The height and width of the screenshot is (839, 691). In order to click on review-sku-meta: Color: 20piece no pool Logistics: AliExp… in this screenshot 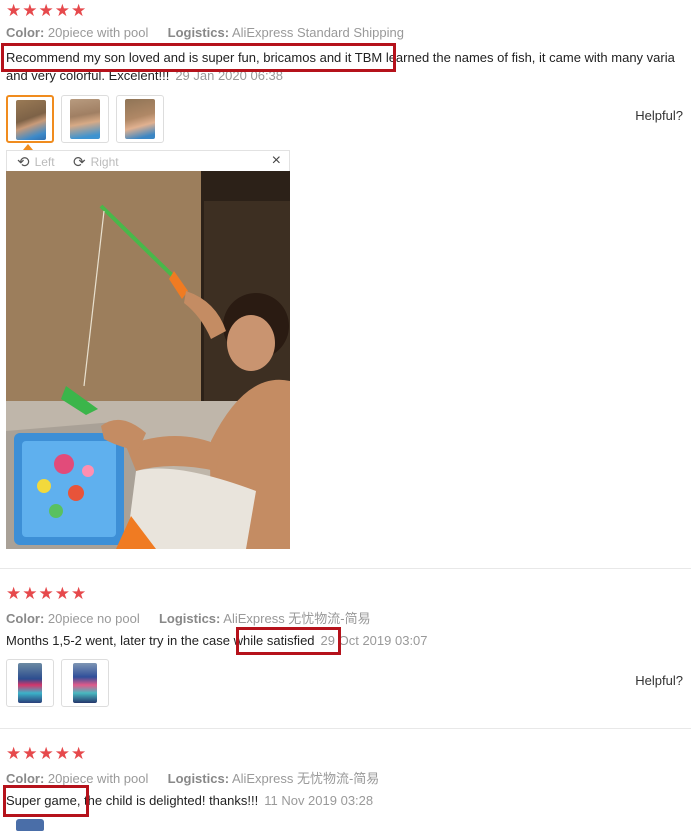, I will do `click(188, 617)`.